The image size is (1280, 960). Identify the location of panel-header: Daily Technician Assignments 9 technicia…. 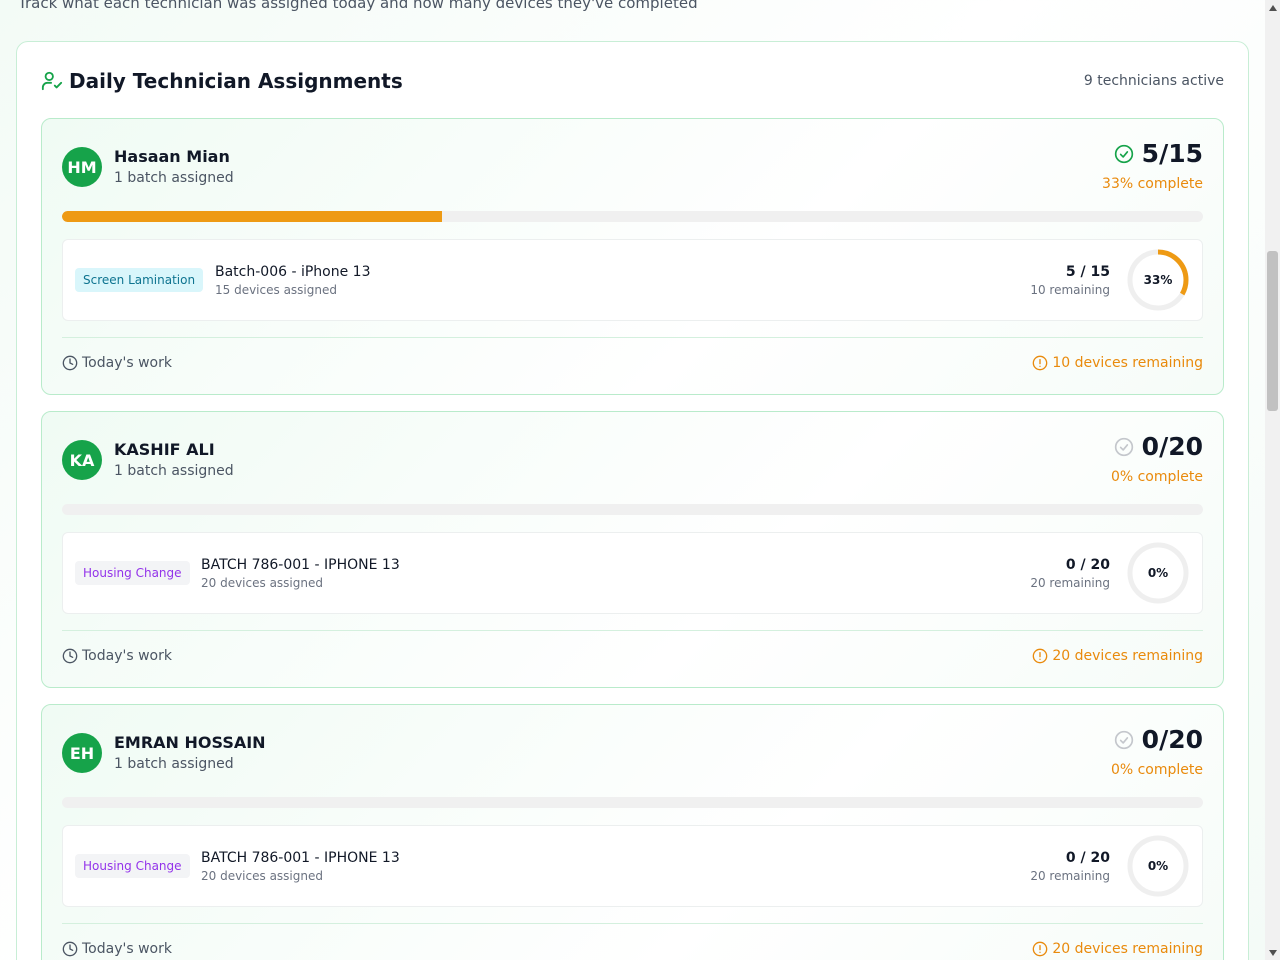
(632, 81).